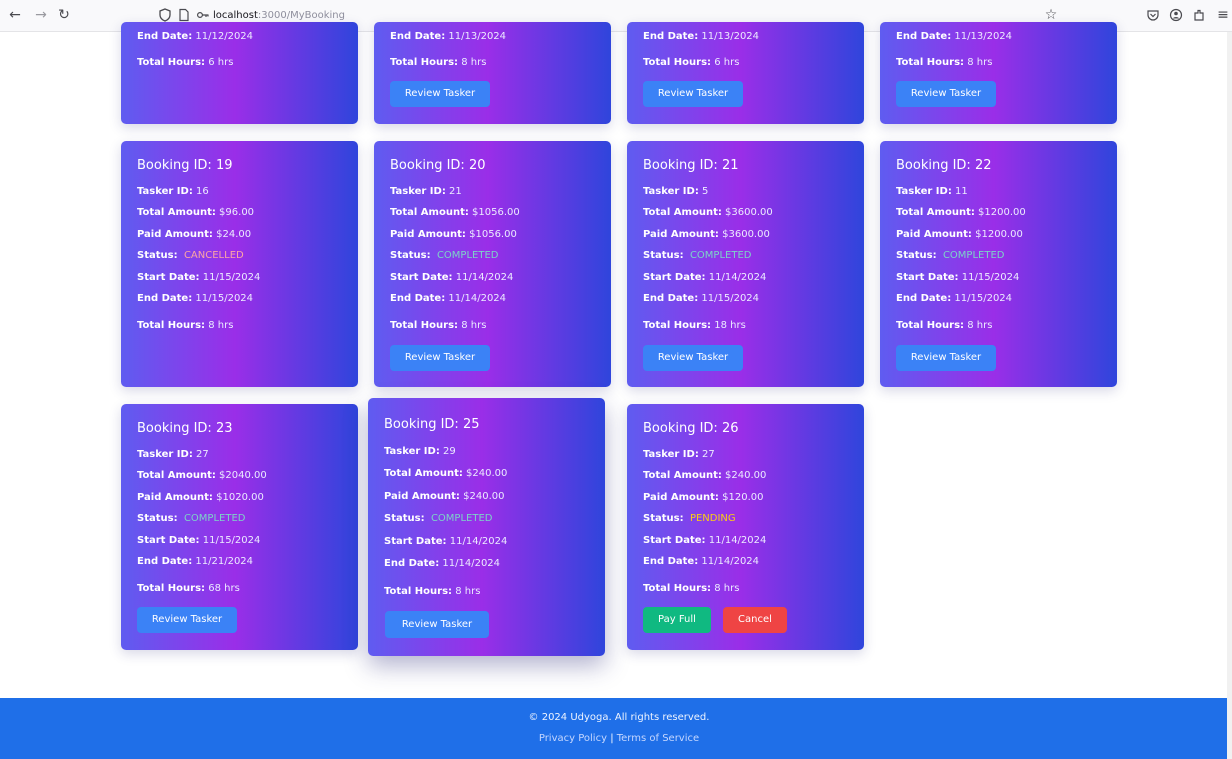 The image size is (1232, 759). I want to click on tasker-id-value: 29, so click(449, 451).